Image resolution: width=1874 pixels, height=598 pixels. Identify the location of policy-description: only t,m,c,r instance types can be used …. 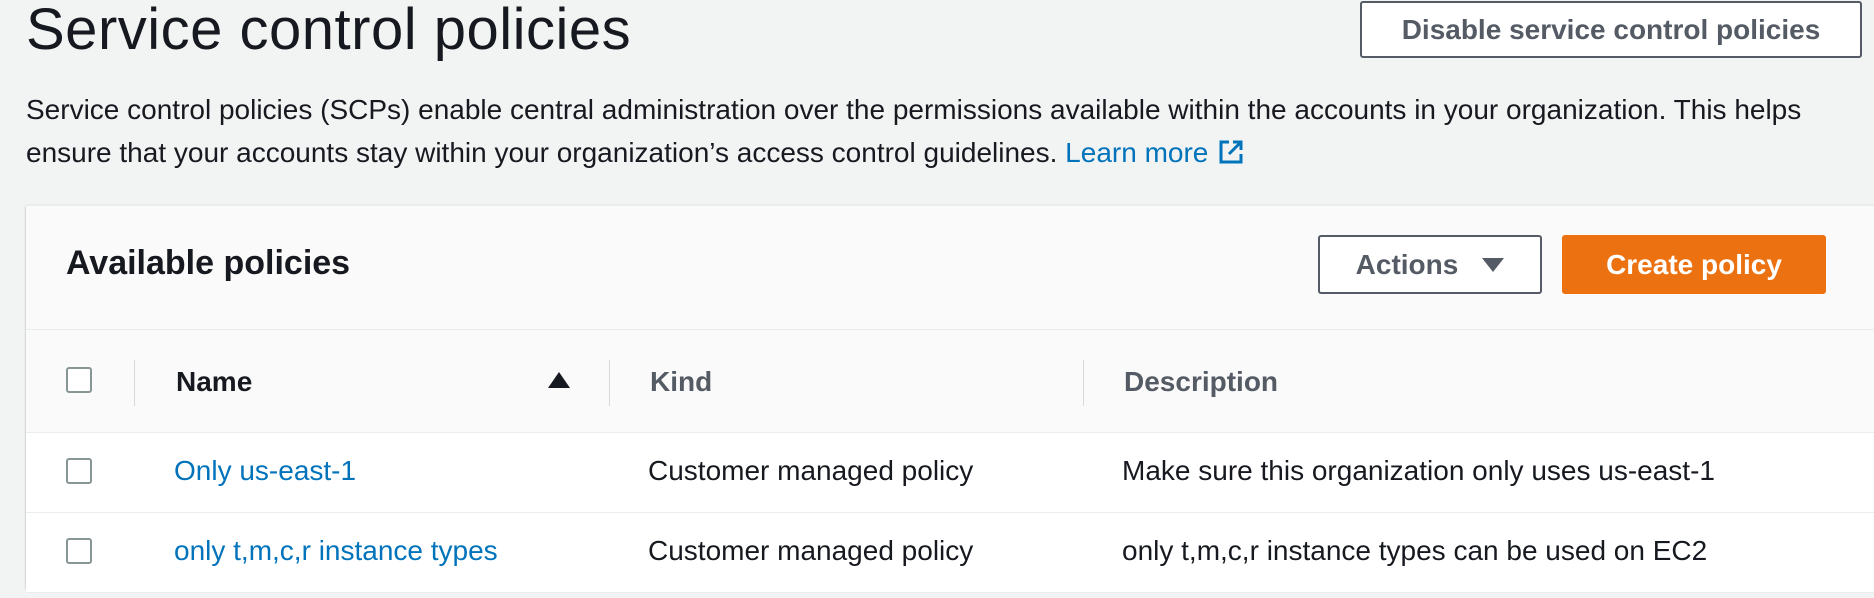
(1415, 550).